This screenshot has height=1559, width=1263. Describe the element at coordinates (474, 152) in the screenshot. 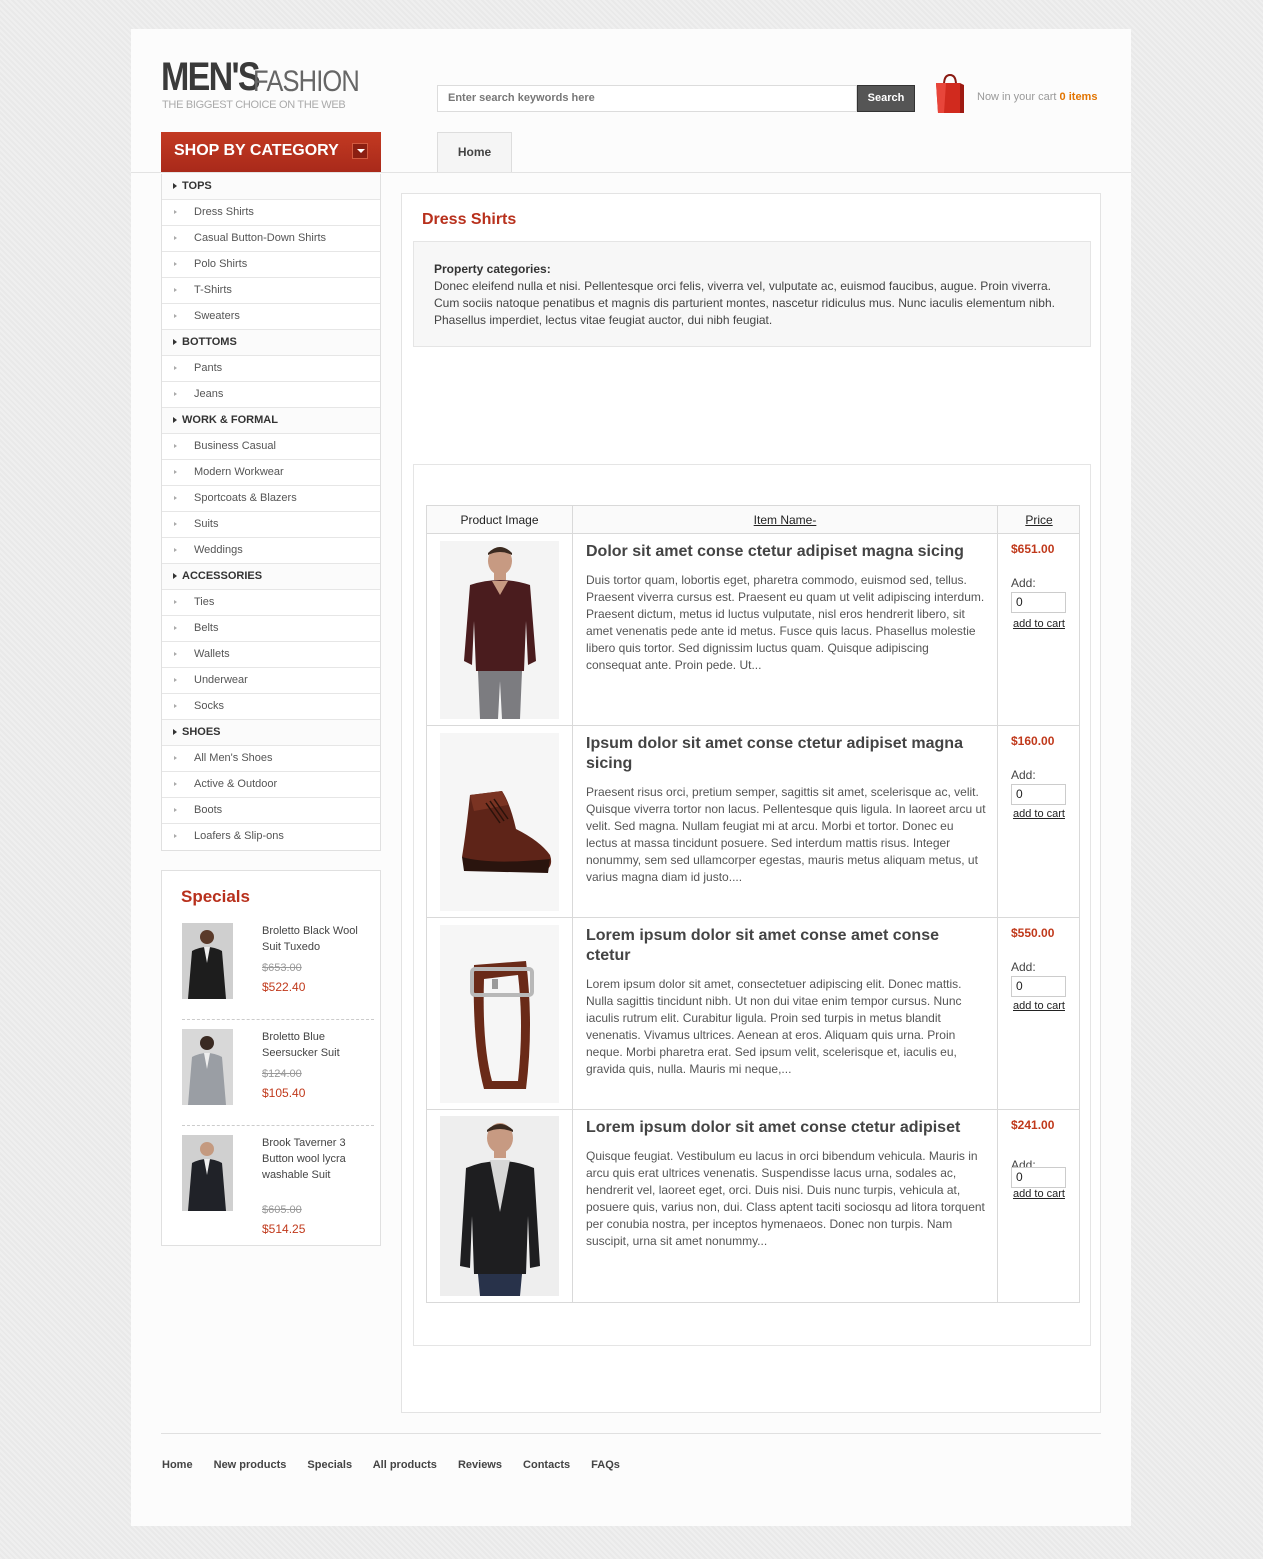

I see `tab-home: Home` at that location.